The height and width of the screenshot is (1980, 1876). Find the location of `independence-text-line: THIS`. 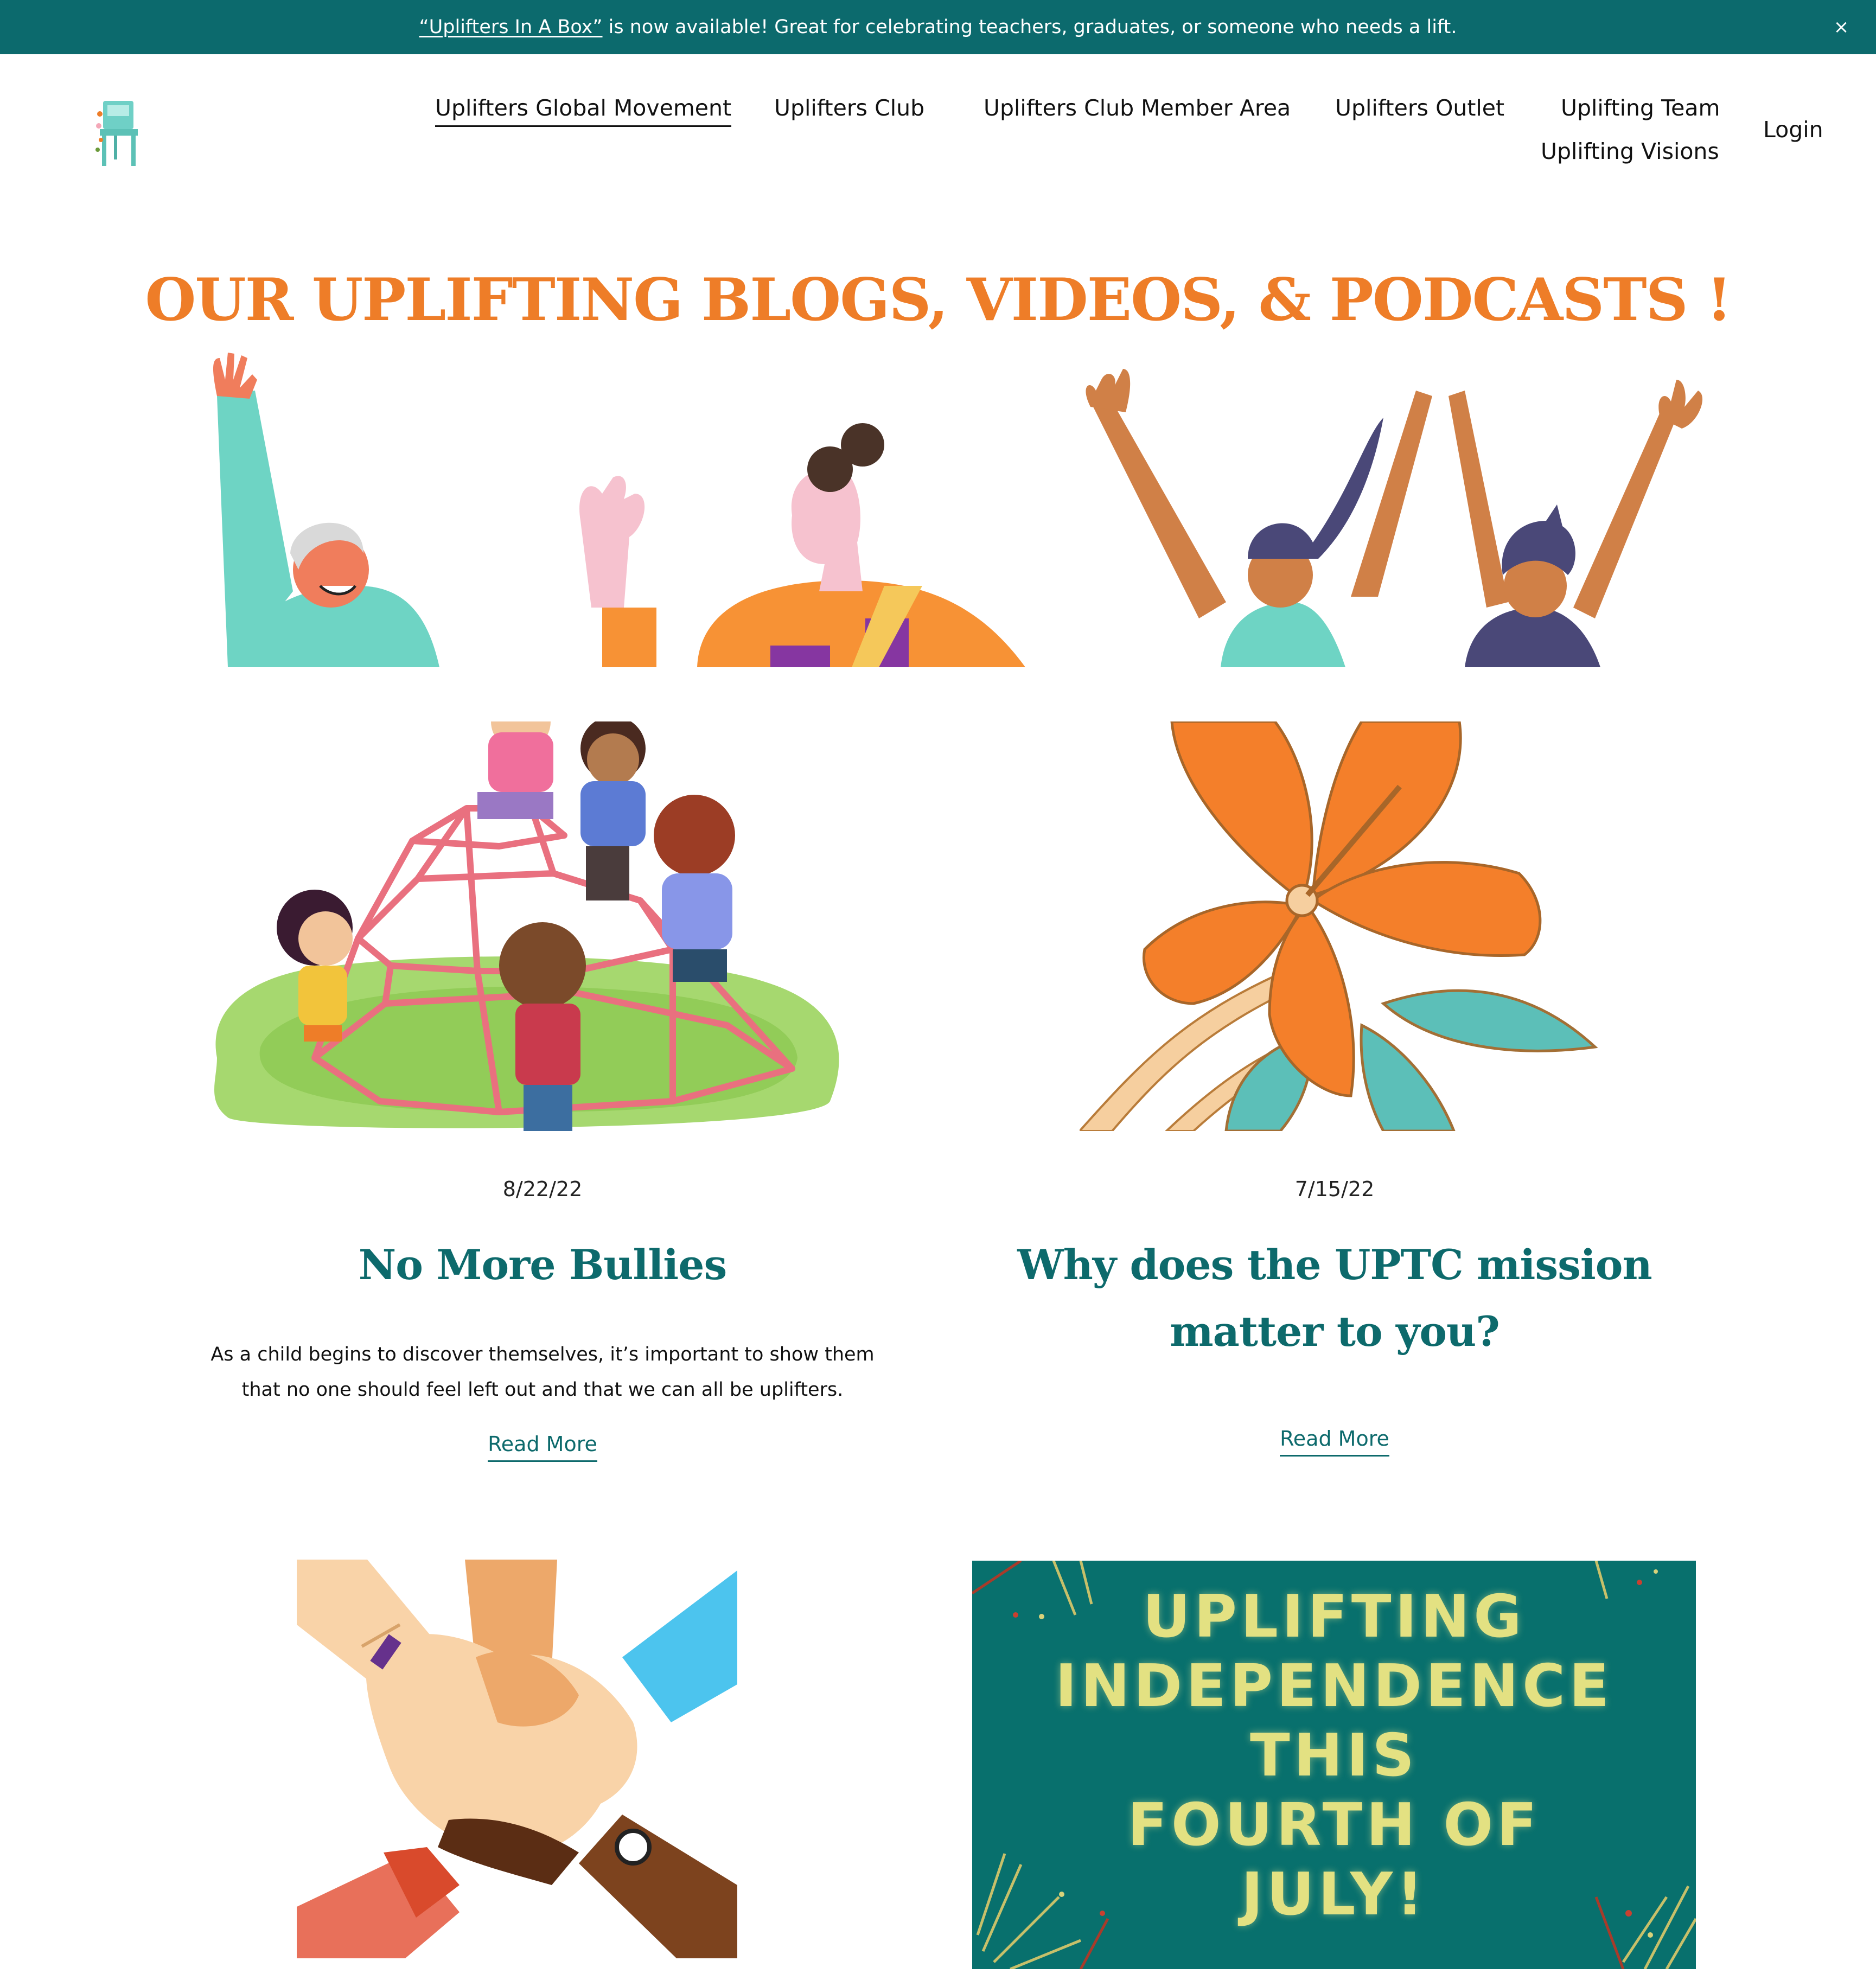

independence-text-line: THIS is located at coordinates (1334, 1756).